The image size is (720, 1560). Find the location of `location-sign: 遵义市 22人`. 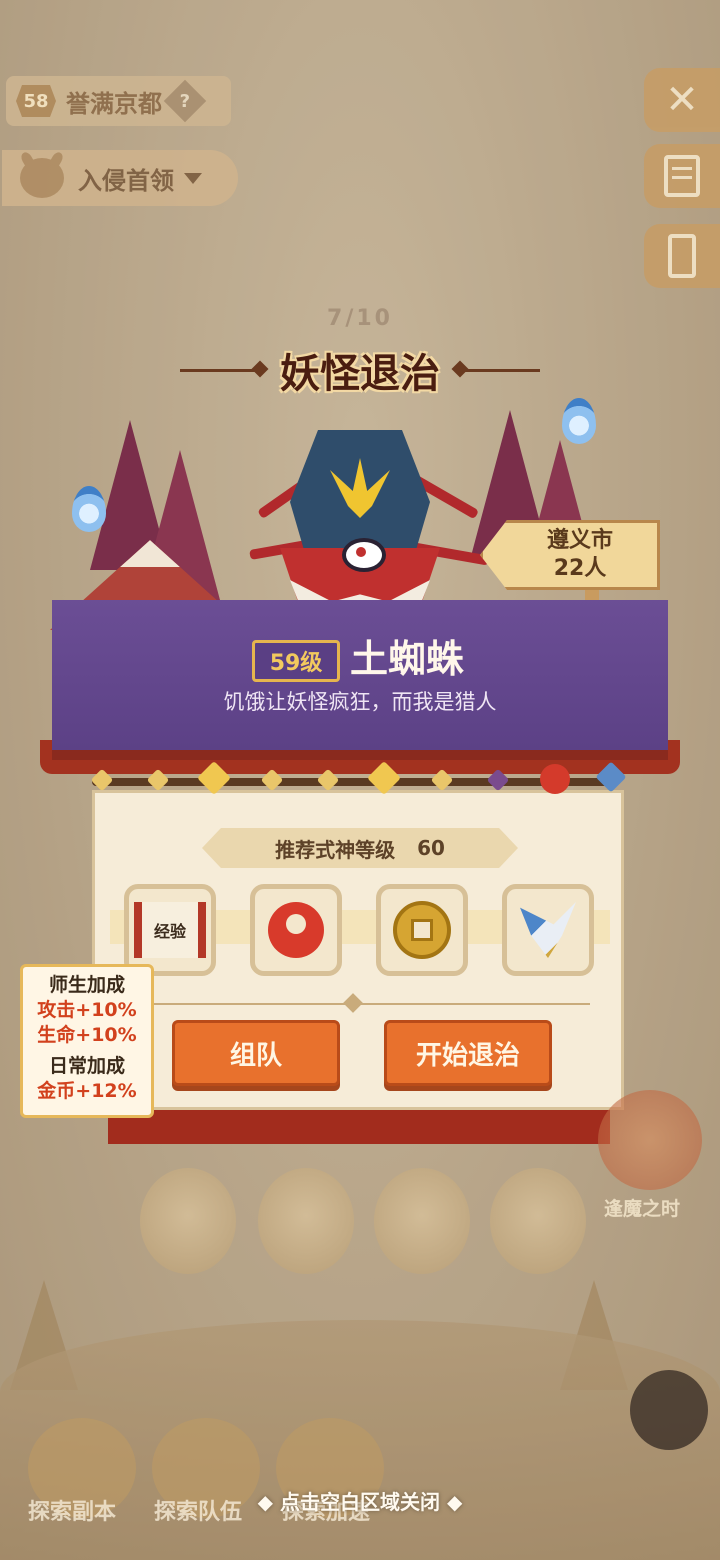

location-sign: 遵义市 22人 is located at coordinates (570, 555).